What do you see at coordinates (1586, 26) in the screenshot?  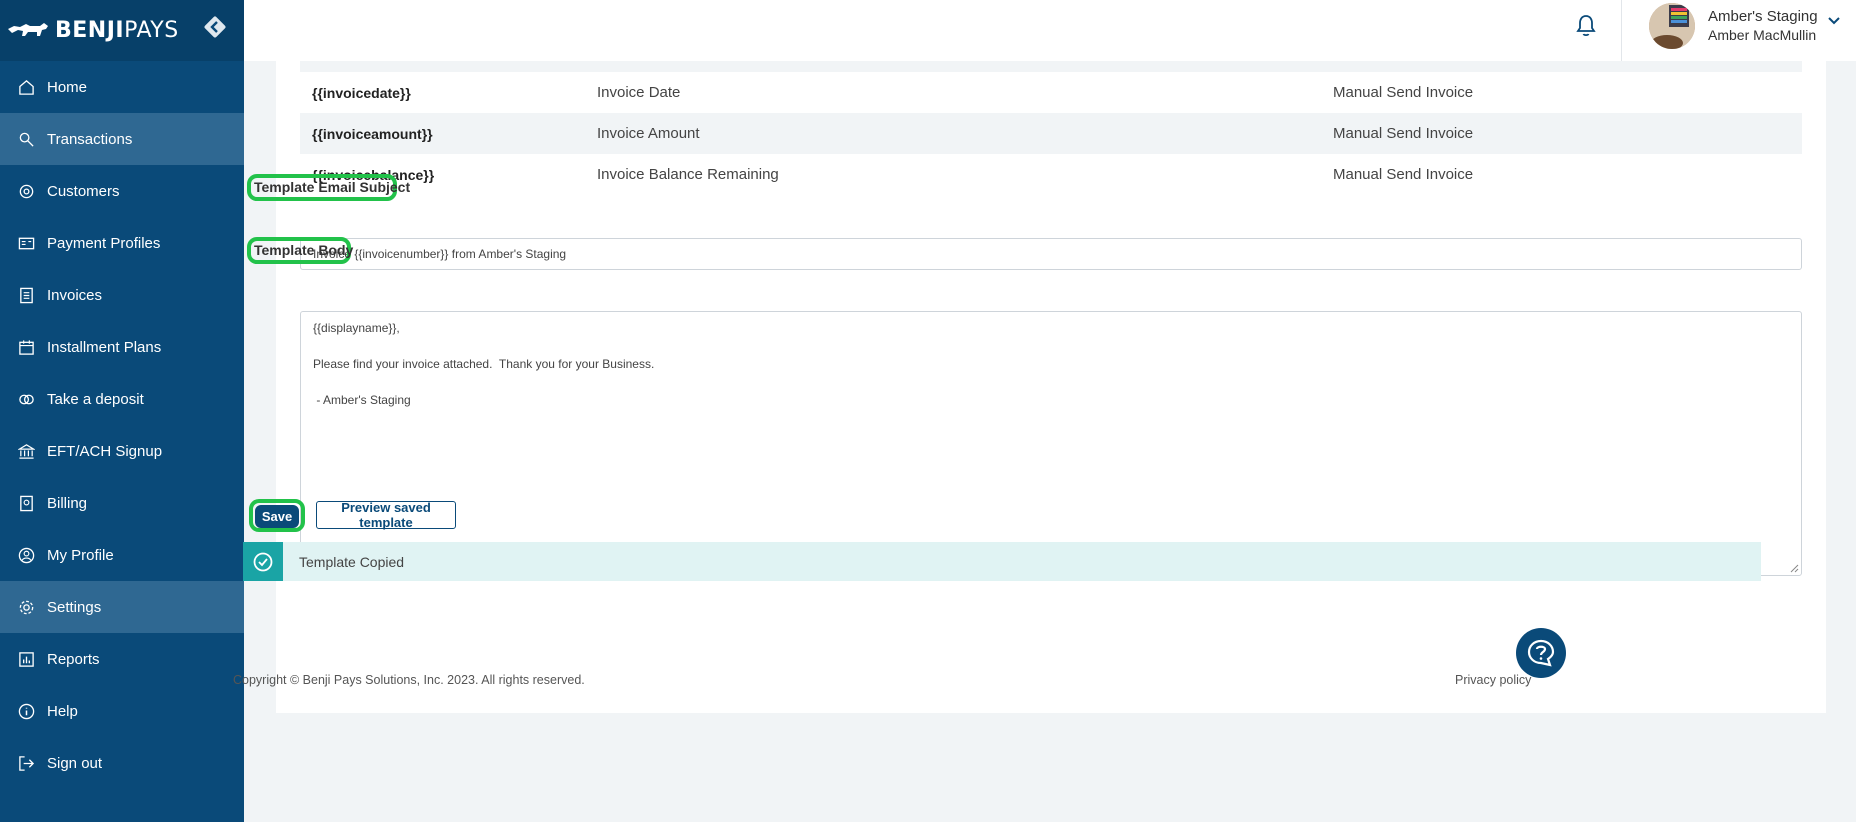 I see `bell-icon` at bounding box center [1586, 26].